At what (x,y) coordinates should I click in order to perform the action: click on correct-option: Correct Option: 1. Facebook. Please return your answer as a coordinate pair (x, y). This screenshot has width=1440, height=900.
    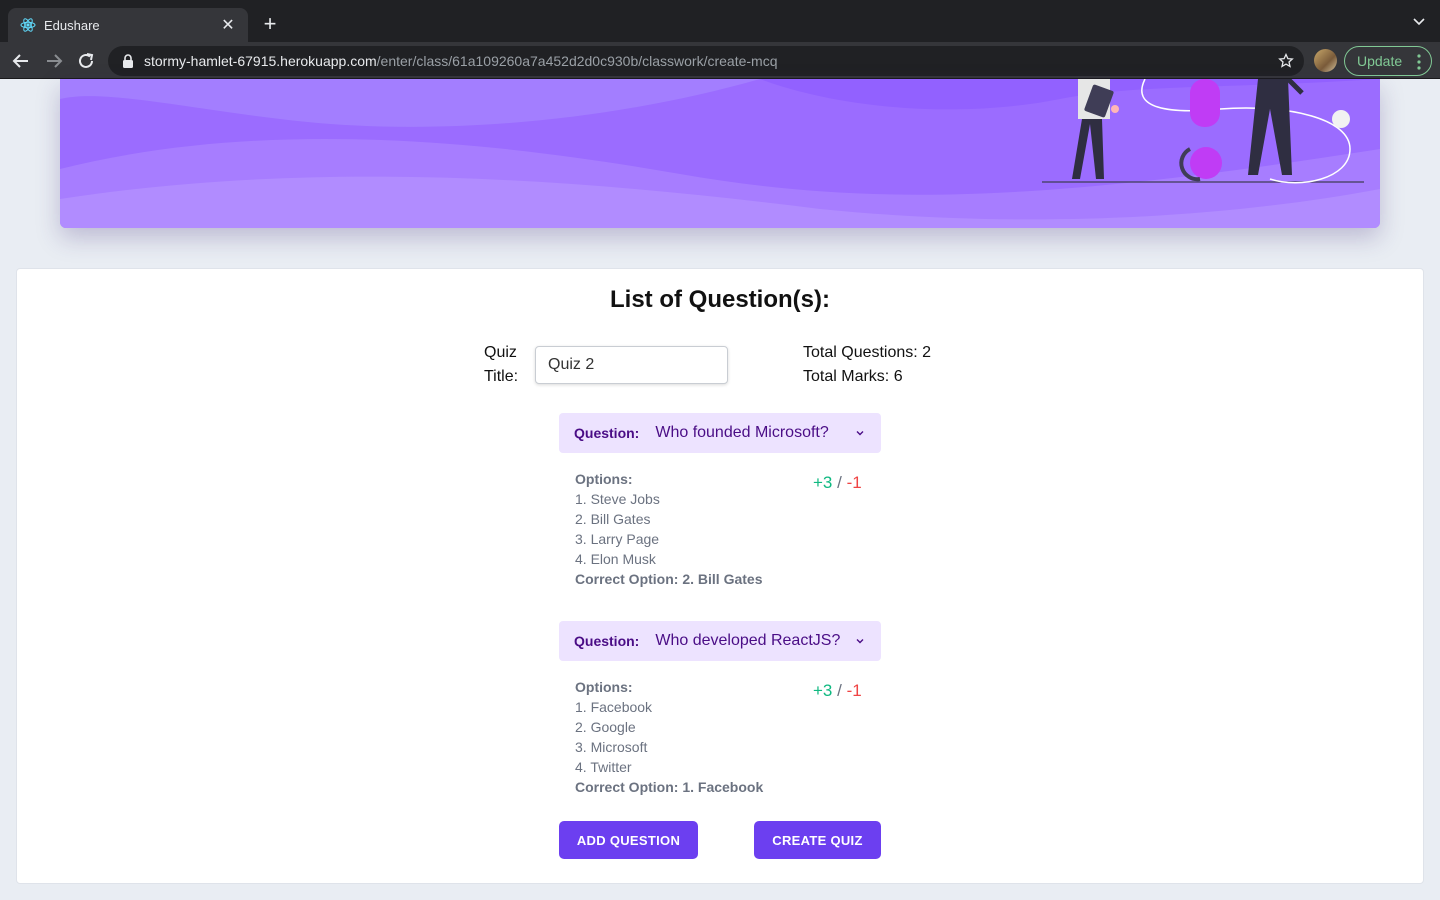
    Looking at the image, I should click on (669, 787).